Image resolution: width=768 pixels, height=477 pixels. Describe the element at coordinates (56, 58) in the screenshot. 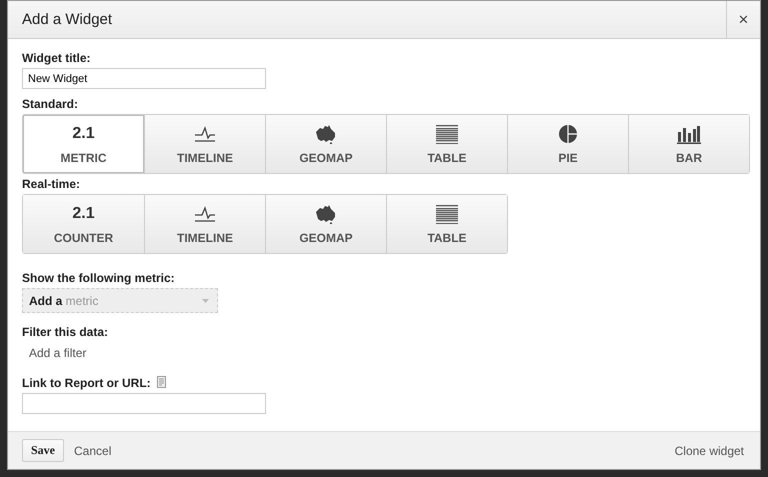

I see `field-label: Widget title:` at that location.